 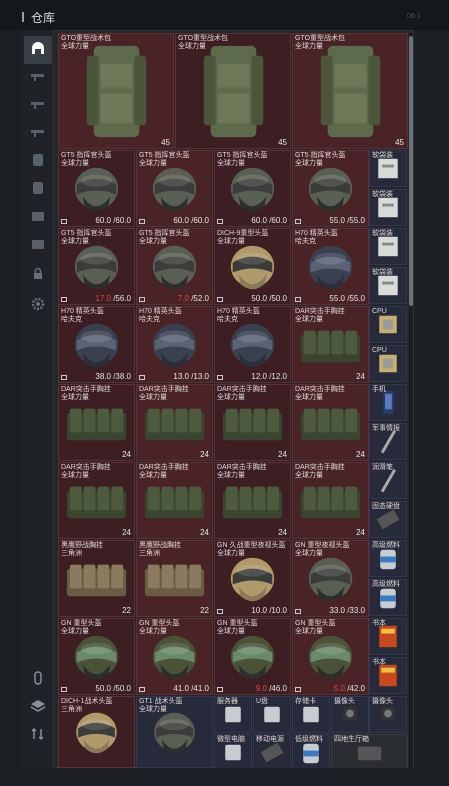 I want to click on item-slot-s13: 书本, so click(x=388, y=636).